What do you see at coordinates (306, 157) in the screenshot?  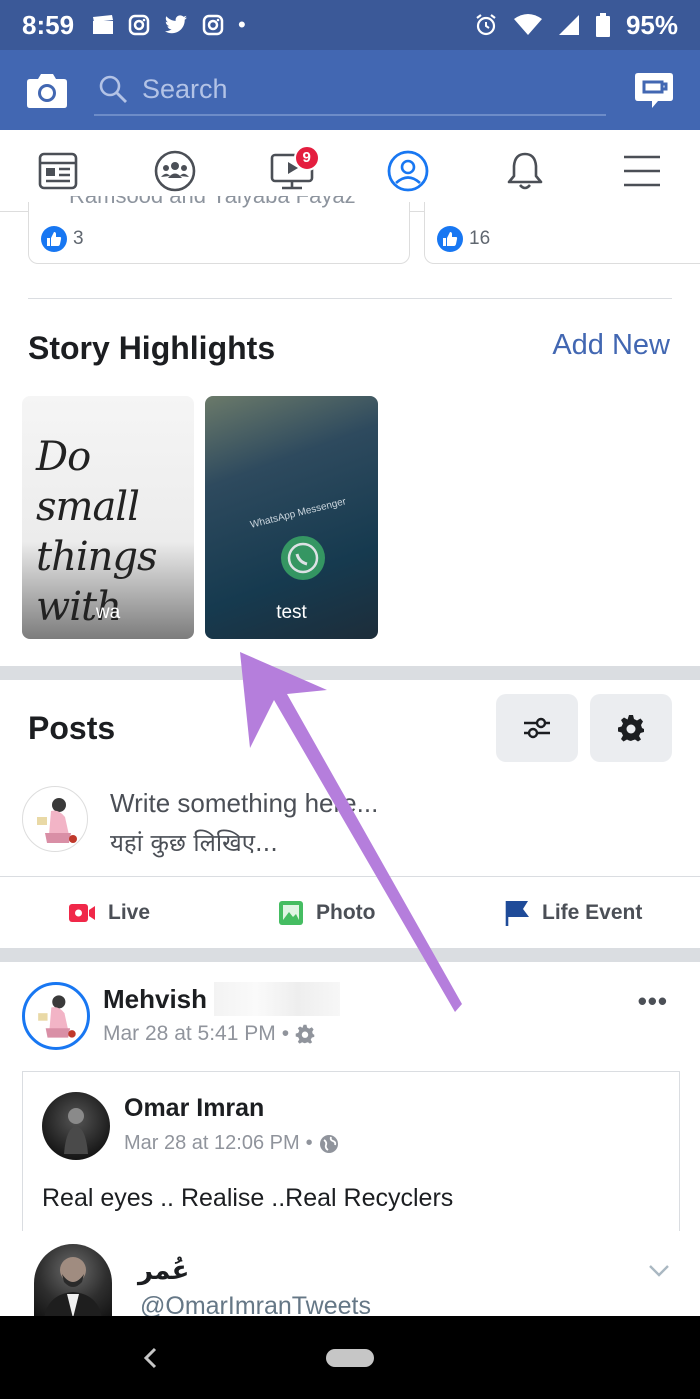 I see `watch-badge: 9` at bounding box center [306, 157].